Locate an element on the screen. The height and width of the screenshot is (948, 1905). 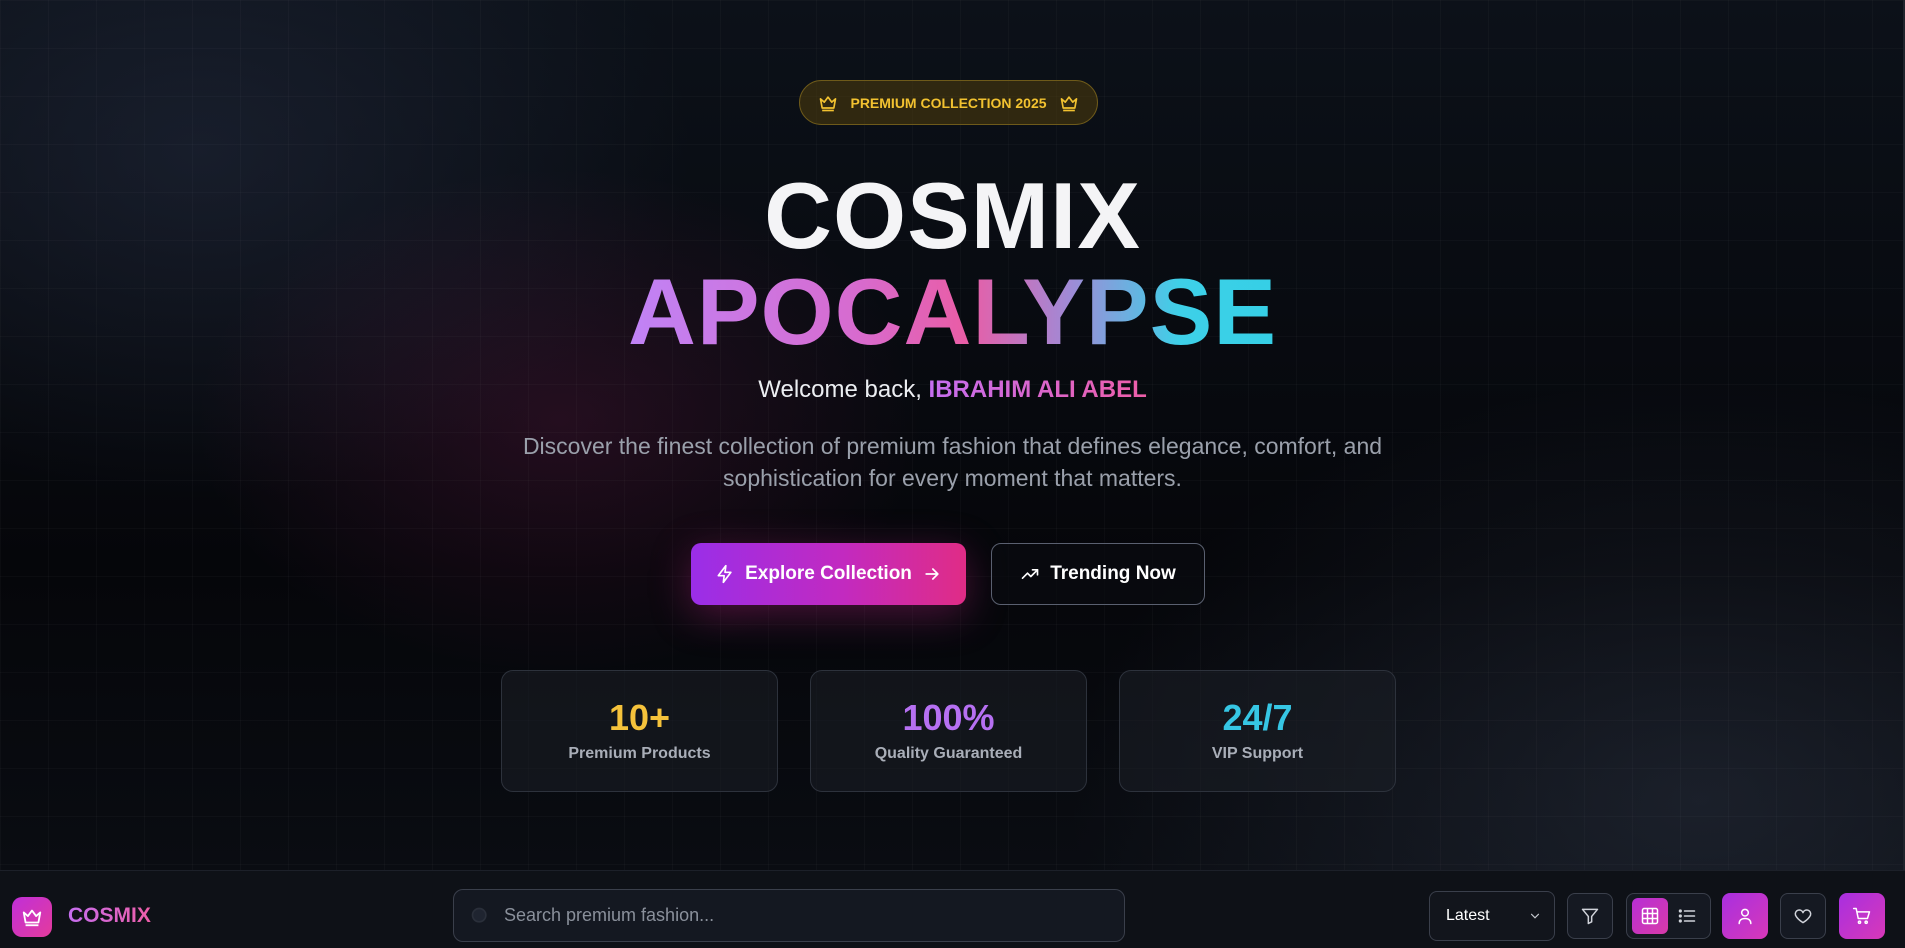
list-icon is located at coordinates (1687, 916).